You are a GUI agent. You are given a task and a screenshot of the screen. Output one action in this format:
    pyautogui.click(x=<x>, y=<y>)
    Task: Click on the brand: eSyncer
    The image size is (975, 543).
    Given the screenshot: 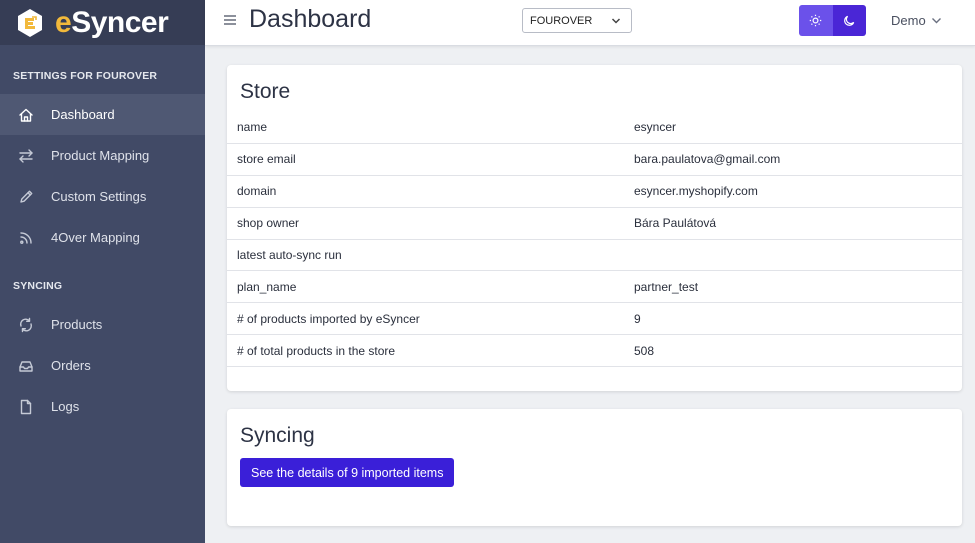 What is the action you would take?
    pyautogui.click(x=102, y=22)
    